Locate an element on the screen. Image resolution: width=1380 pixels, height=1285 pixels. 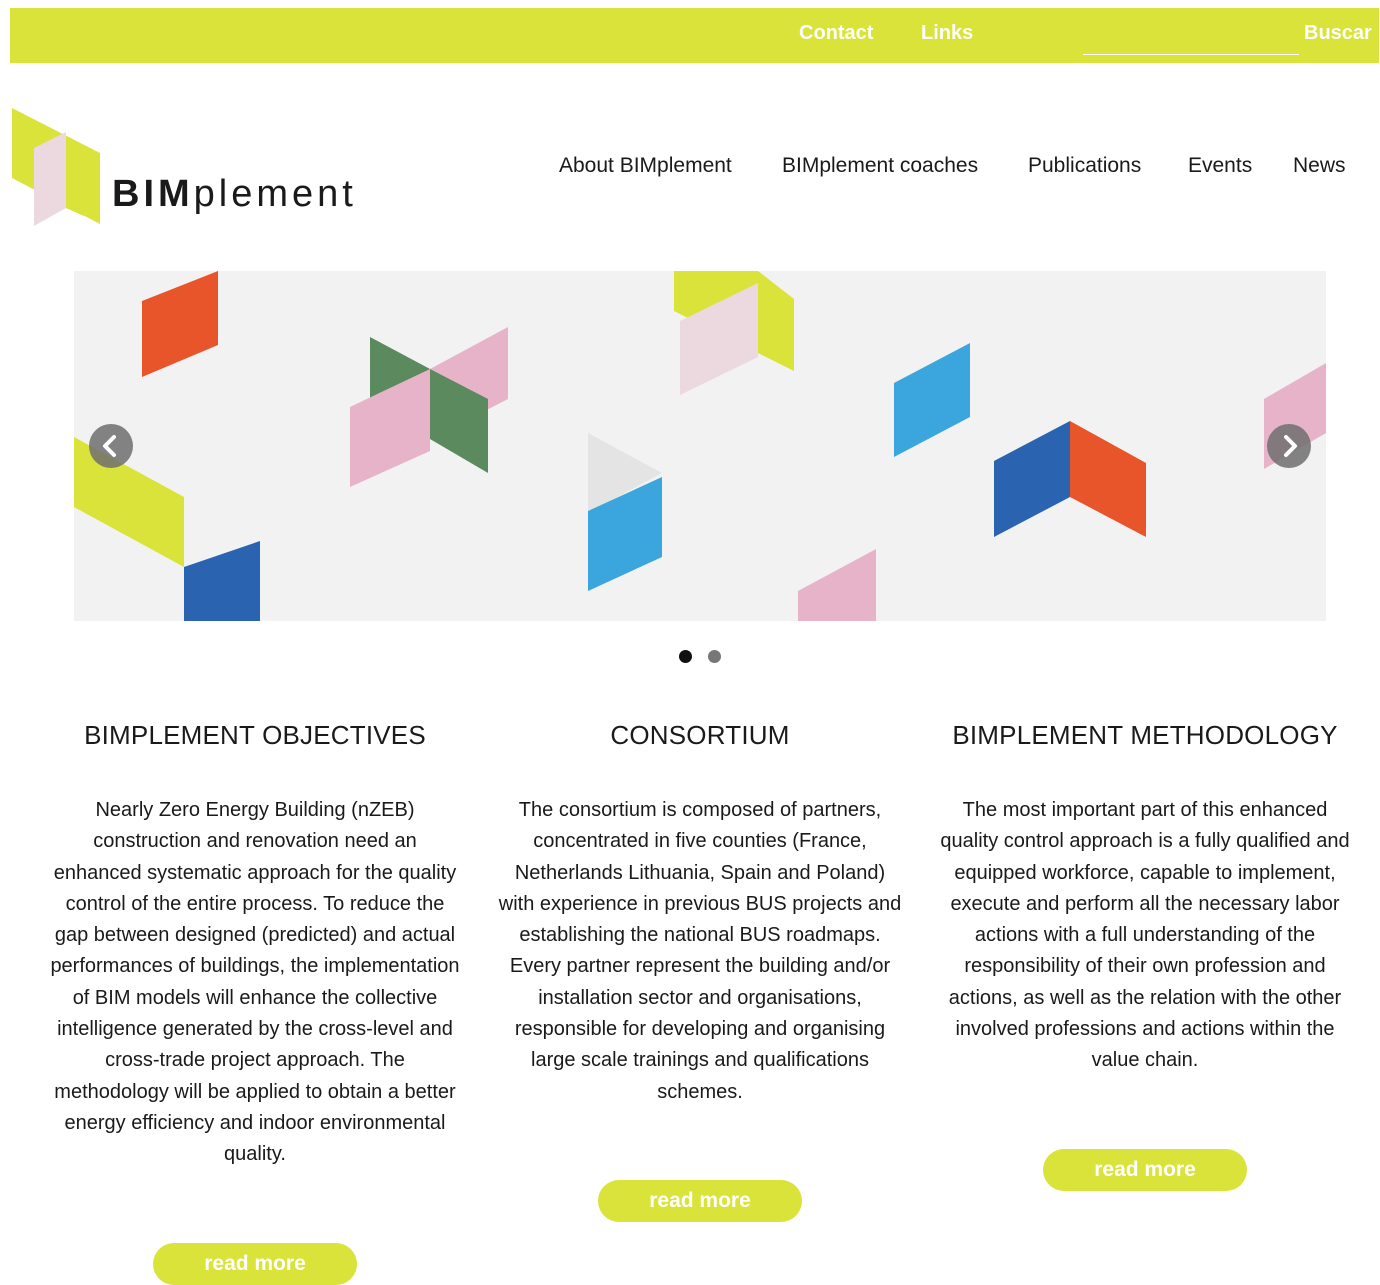
chevron-left-icon is located at coordinates (109, 446).